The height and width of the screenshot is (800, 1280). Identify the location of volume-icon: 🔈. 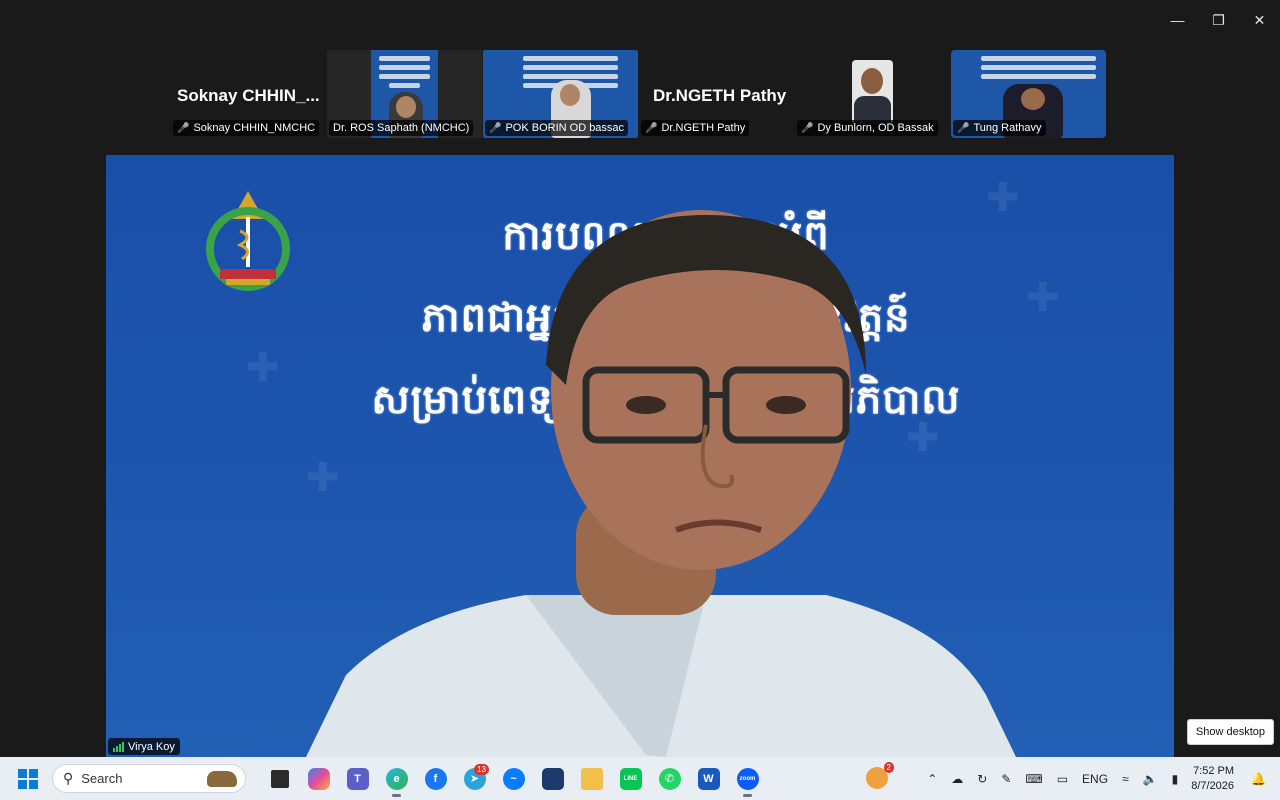
(1150, 779).